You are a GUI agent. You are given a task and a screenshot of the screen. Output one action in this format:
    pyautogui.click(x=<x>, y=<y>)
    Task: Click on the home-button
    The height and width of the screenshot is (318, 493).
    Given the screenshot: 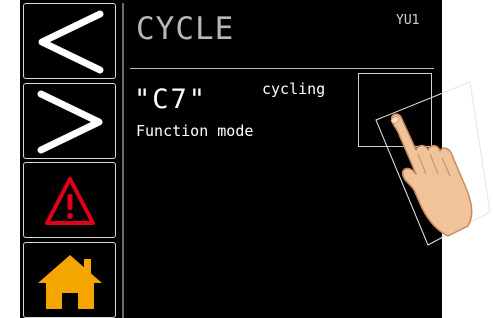 What is the action you would take?
    pyautogui.click(x=69, y=280)
    